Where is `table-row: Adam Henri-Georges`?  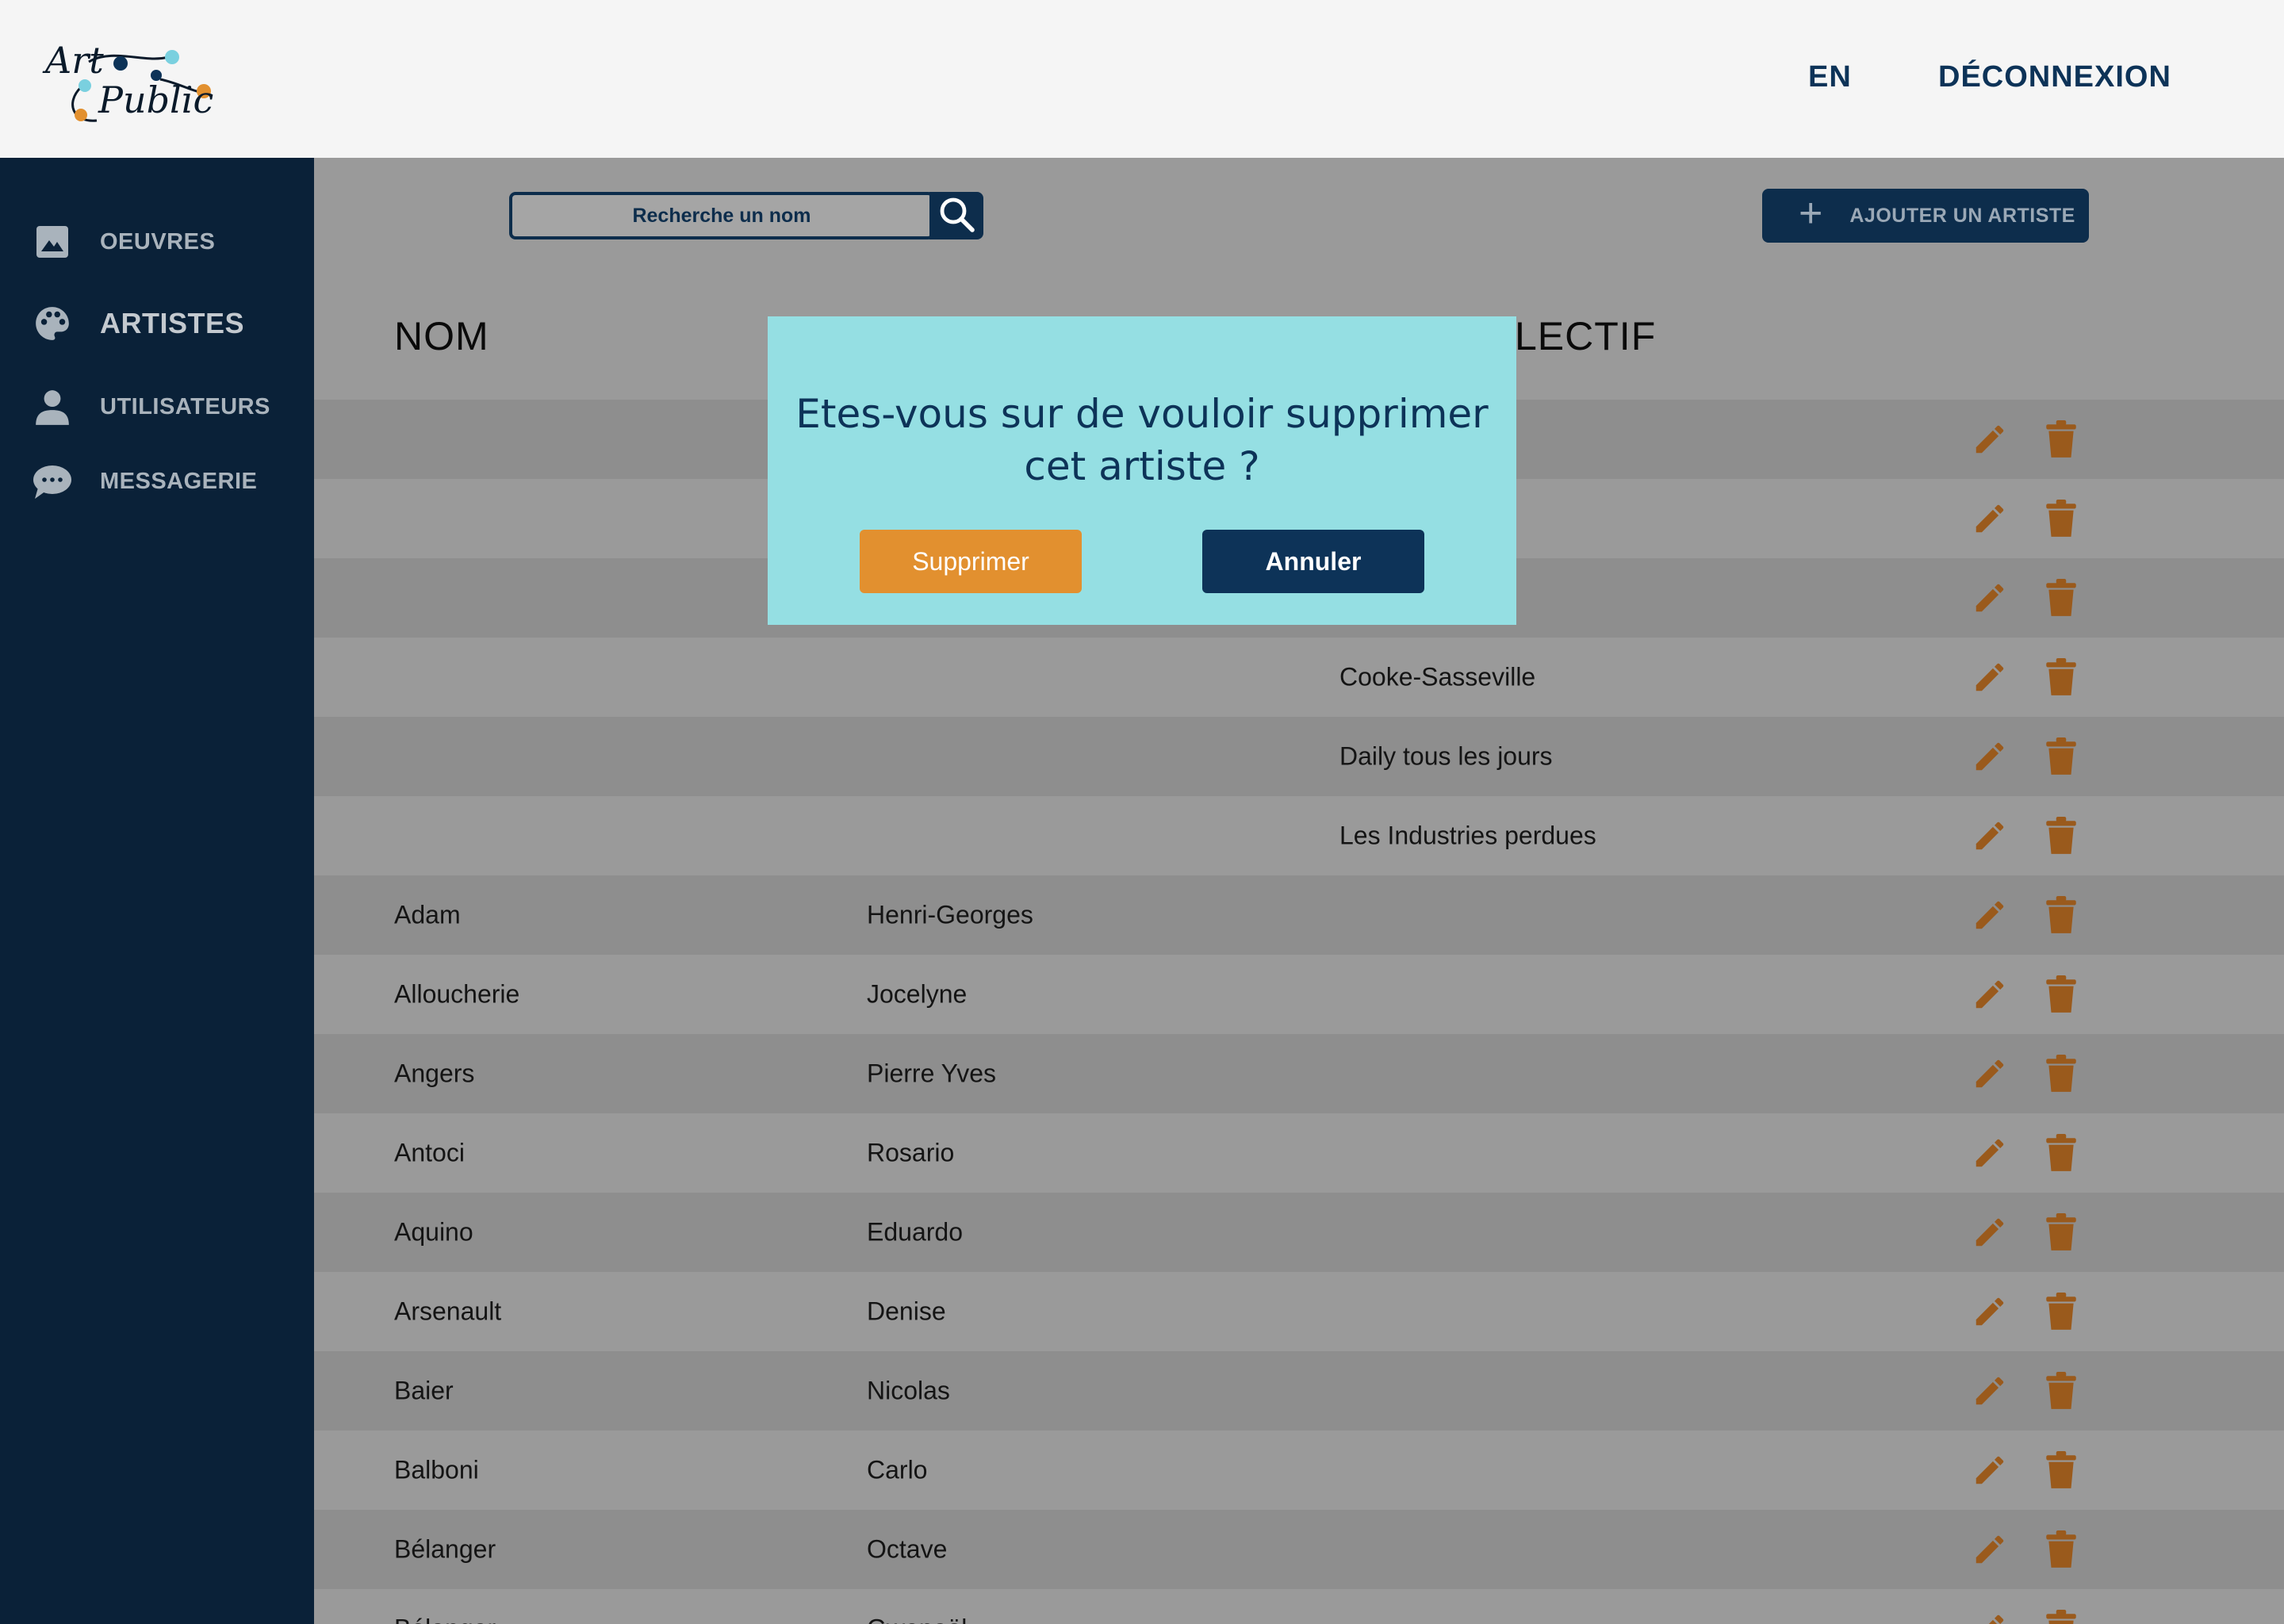
table-row: Adam Henri-Georges is located at coordinates (1299, 915).